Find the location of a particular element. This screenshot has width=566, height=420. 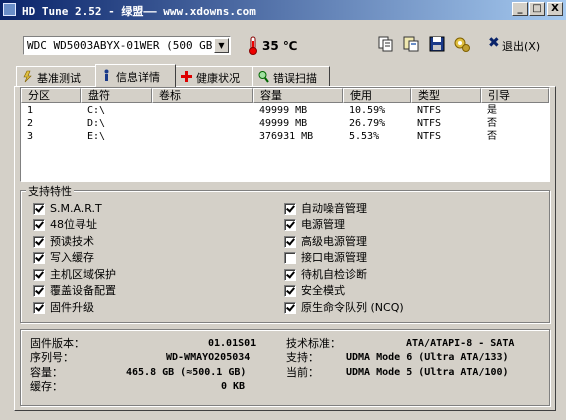

benchmark-icon is located at coordinates (27, 76).